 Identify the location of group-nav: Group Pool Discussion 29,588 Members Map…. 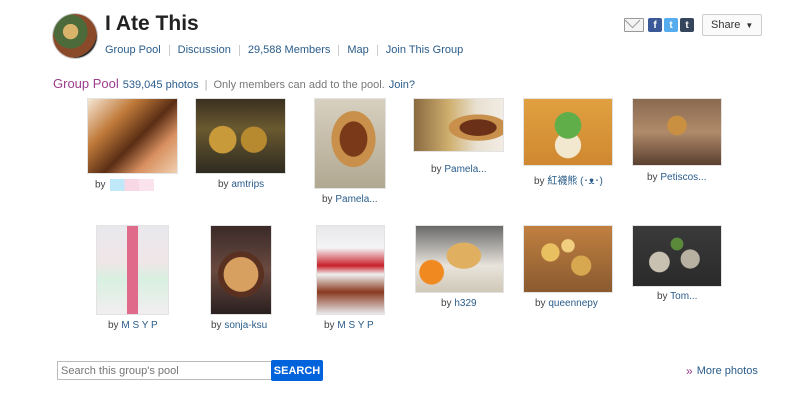
(284, 50).